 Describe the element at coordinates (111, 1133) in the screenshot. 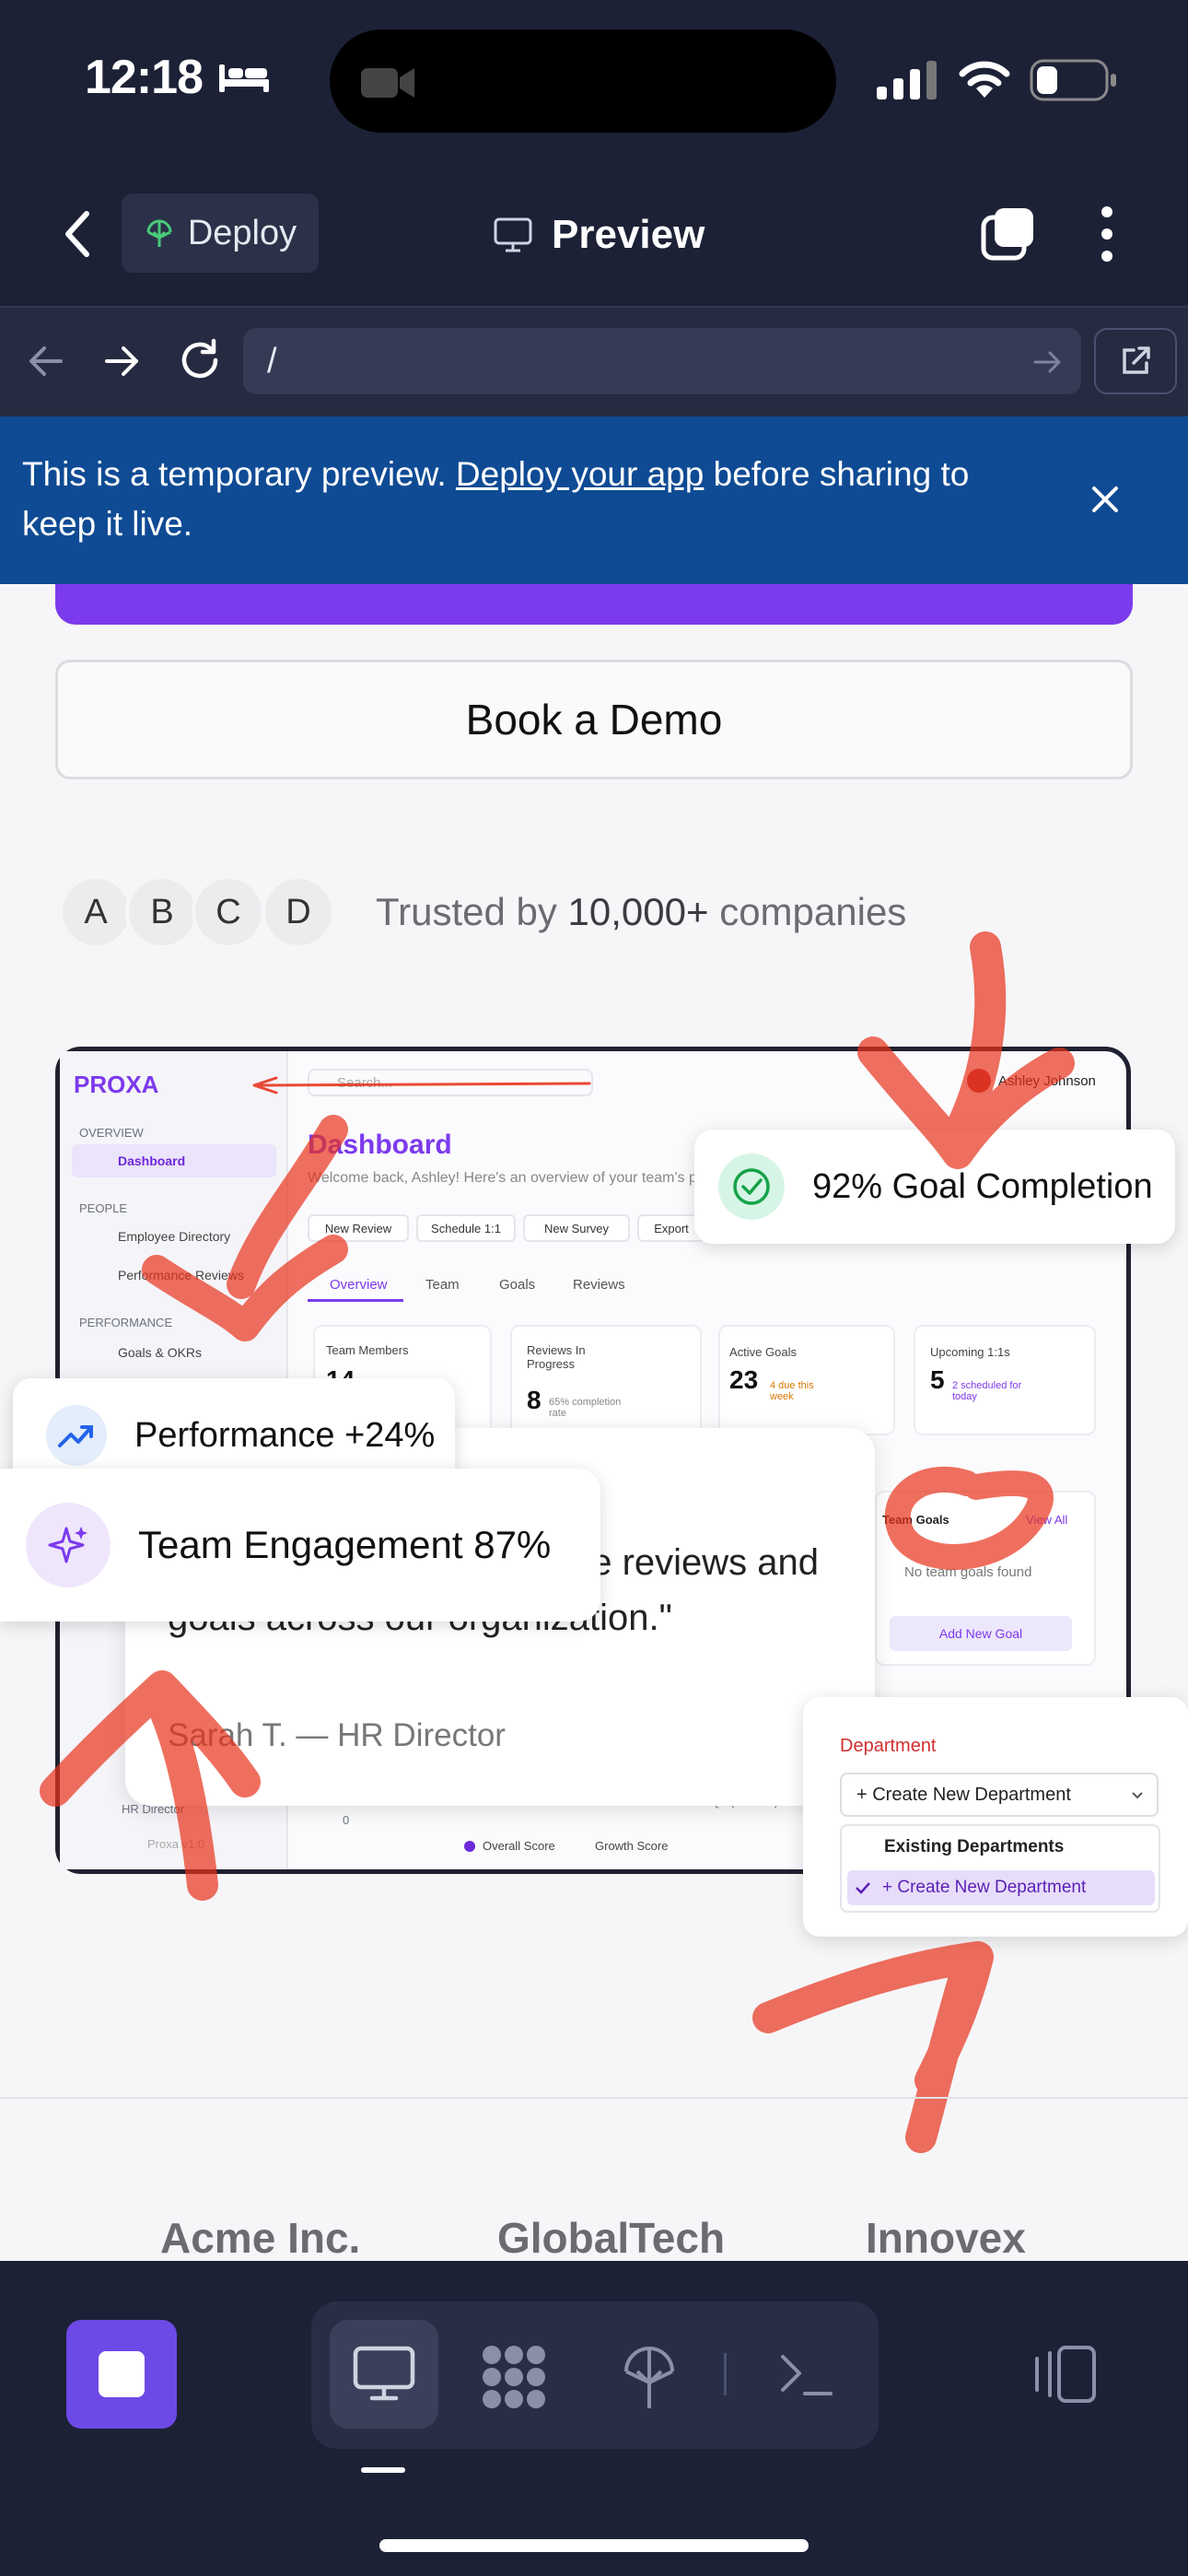

I see `sidebar-heading: OVERVIEW` at that location.